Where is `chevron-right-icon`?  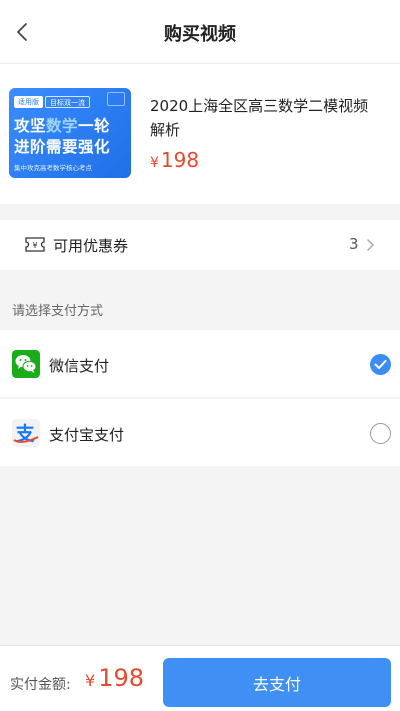
chevron-right-icon is located at coordinates (370, 245).